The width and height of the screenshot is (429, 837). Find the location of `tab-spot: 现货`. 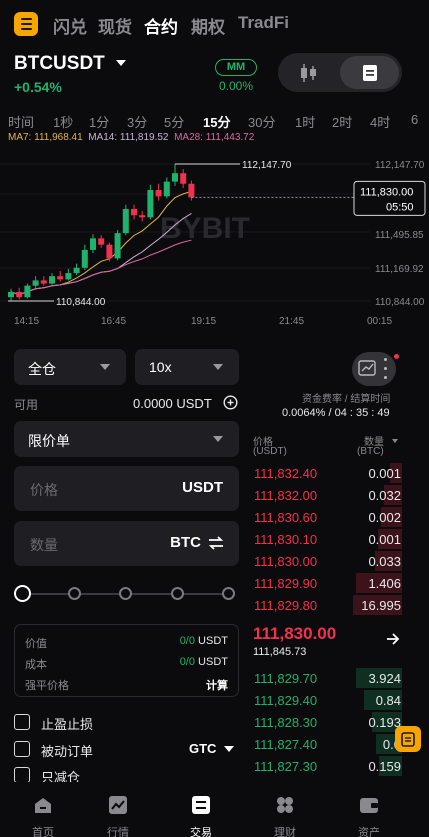

tab-spot: 现货 is located at coordinates (115, 25).